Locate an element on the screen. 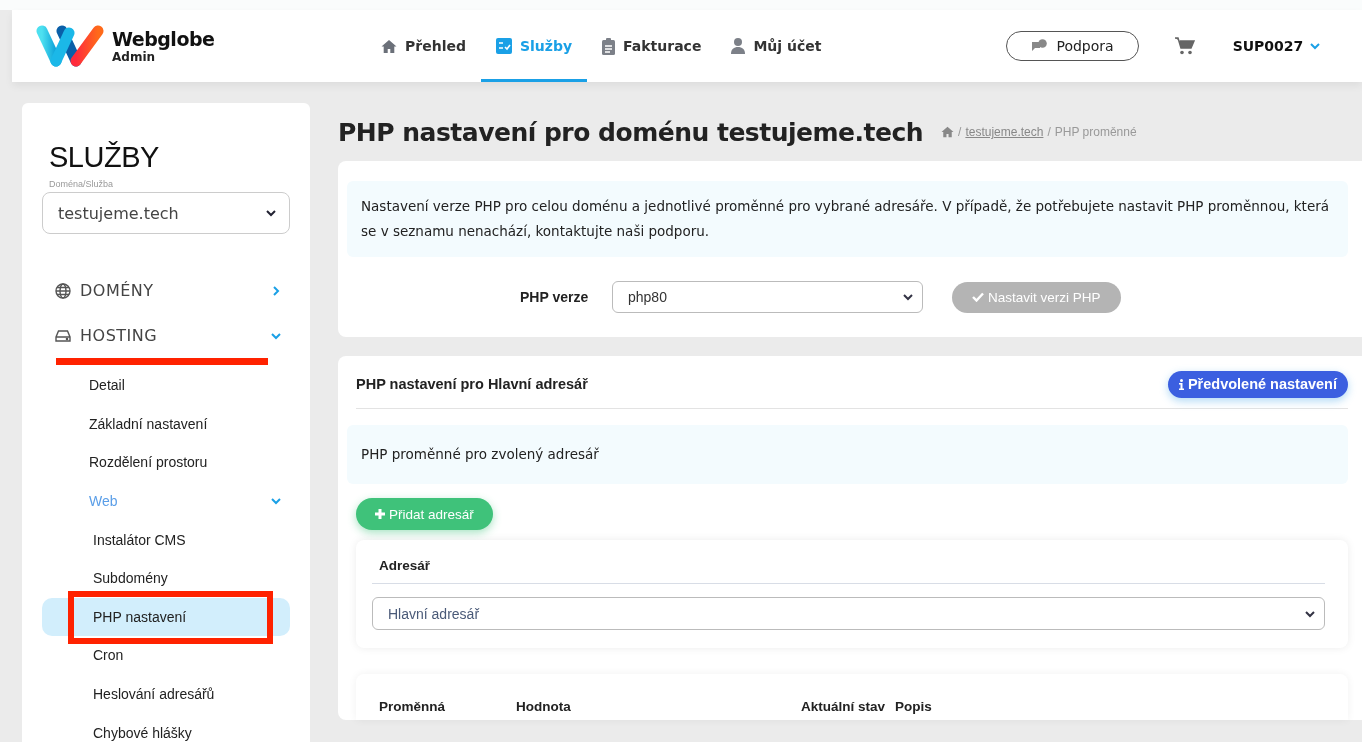  chevron-icon is located at coordinates (276, 290).